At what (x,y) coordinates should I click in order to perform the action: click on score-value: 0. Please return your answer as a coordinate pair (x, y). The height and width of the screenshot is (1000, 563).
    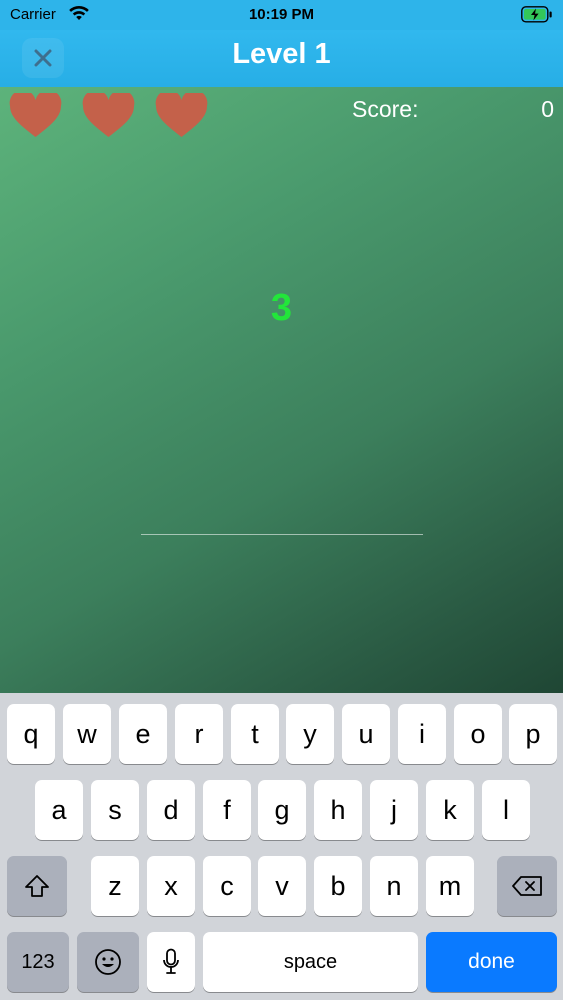
    Looking at the image, I should click on (547, 109).